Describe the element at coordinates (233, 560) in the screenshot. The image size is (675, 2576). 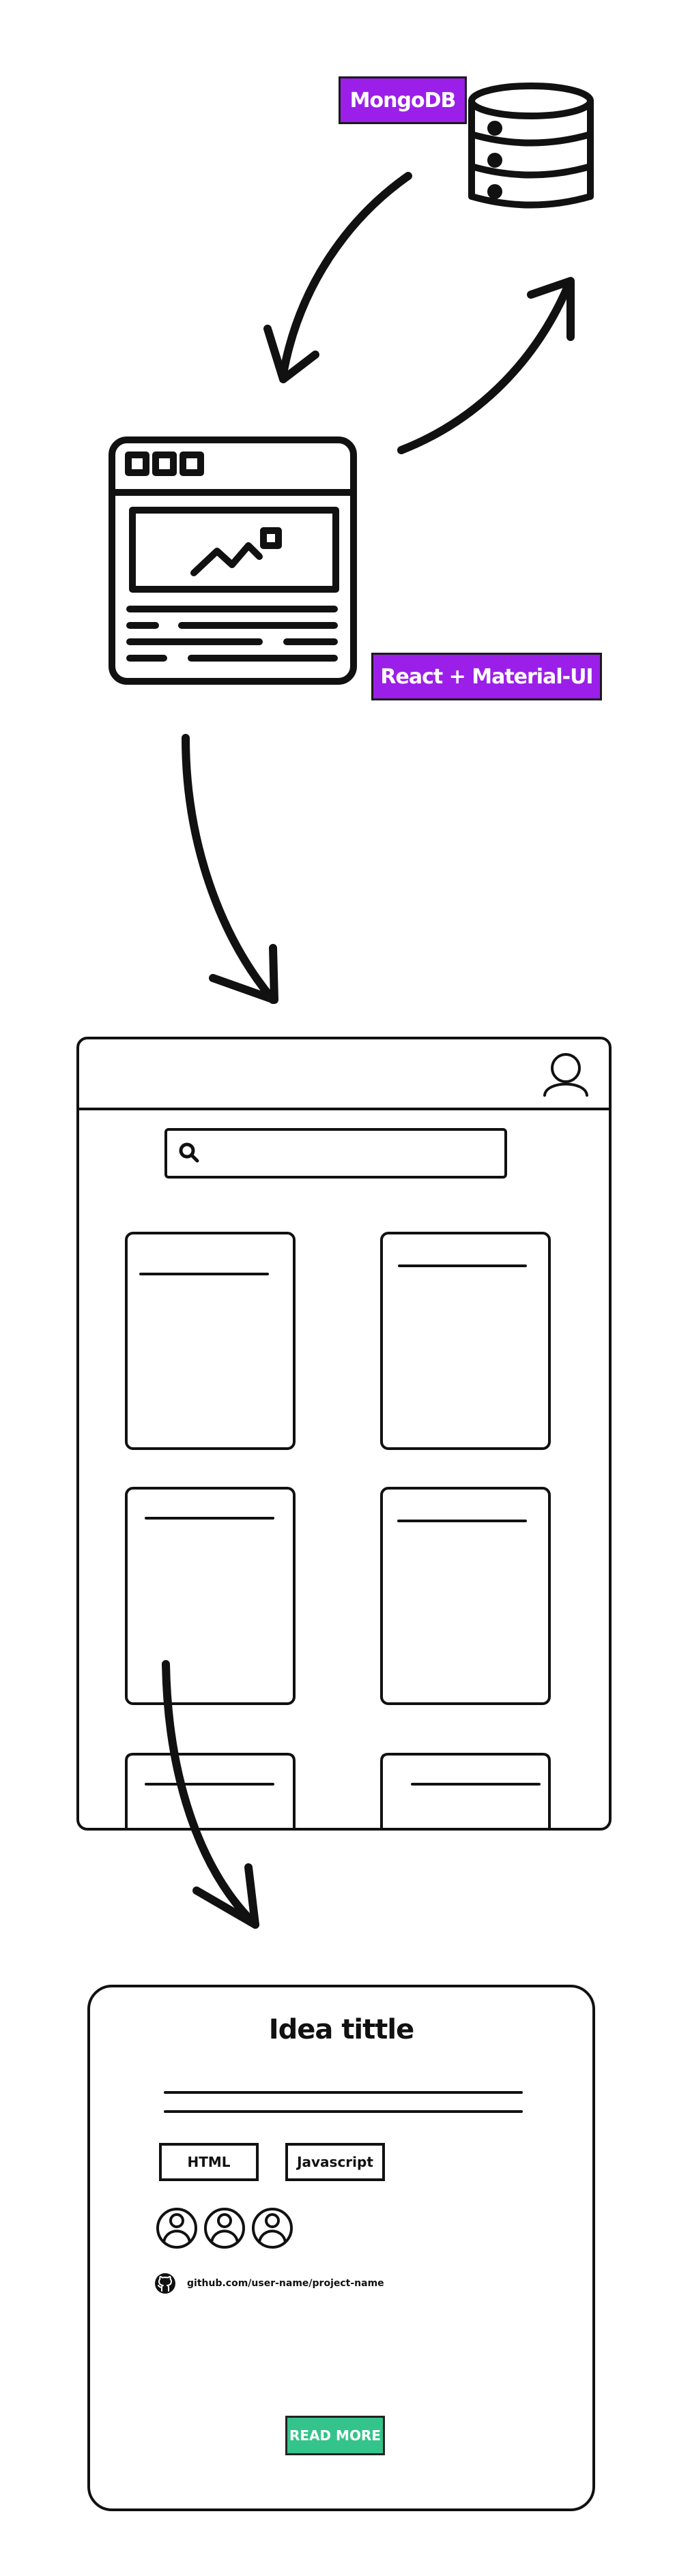
I see `browser-window-icon` at that location.